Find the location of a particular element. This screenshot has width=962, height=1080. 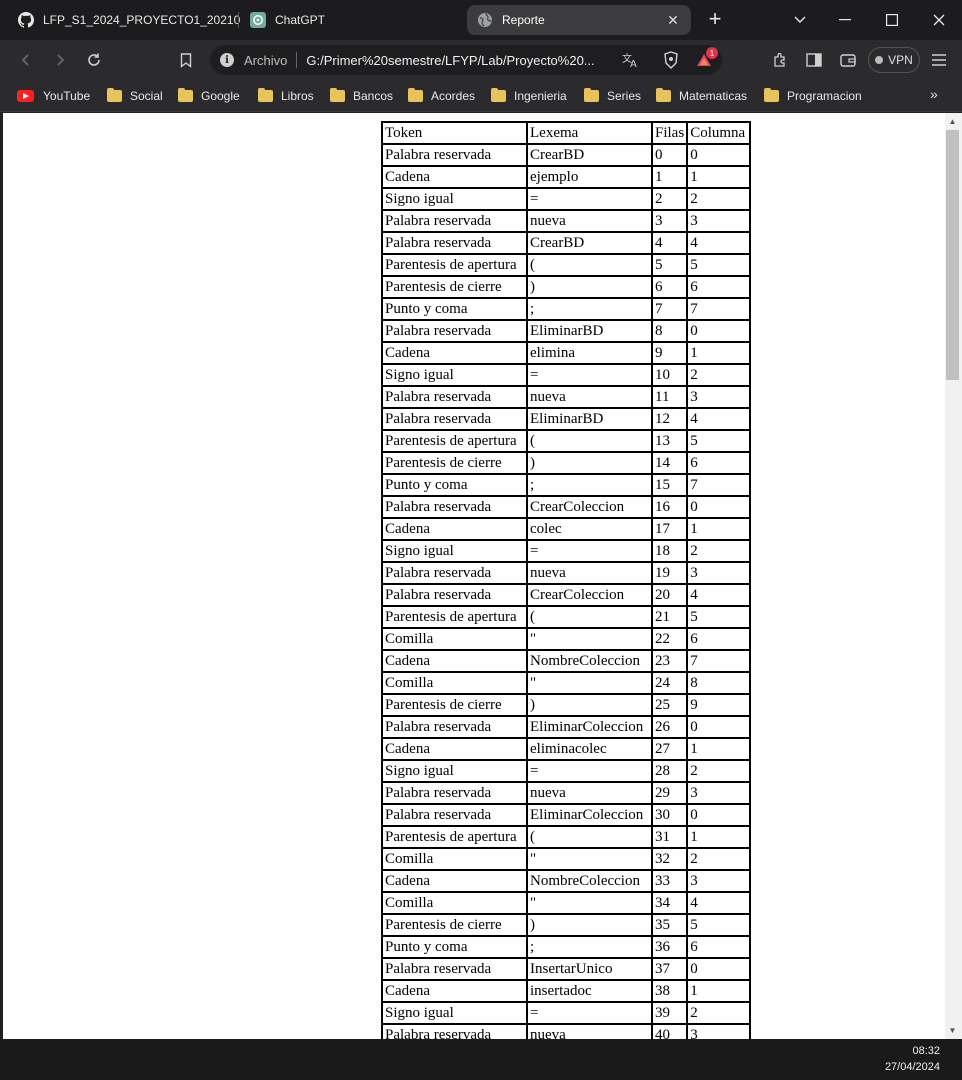

cell-lexema: elimina is located at coordinates (590, 354).